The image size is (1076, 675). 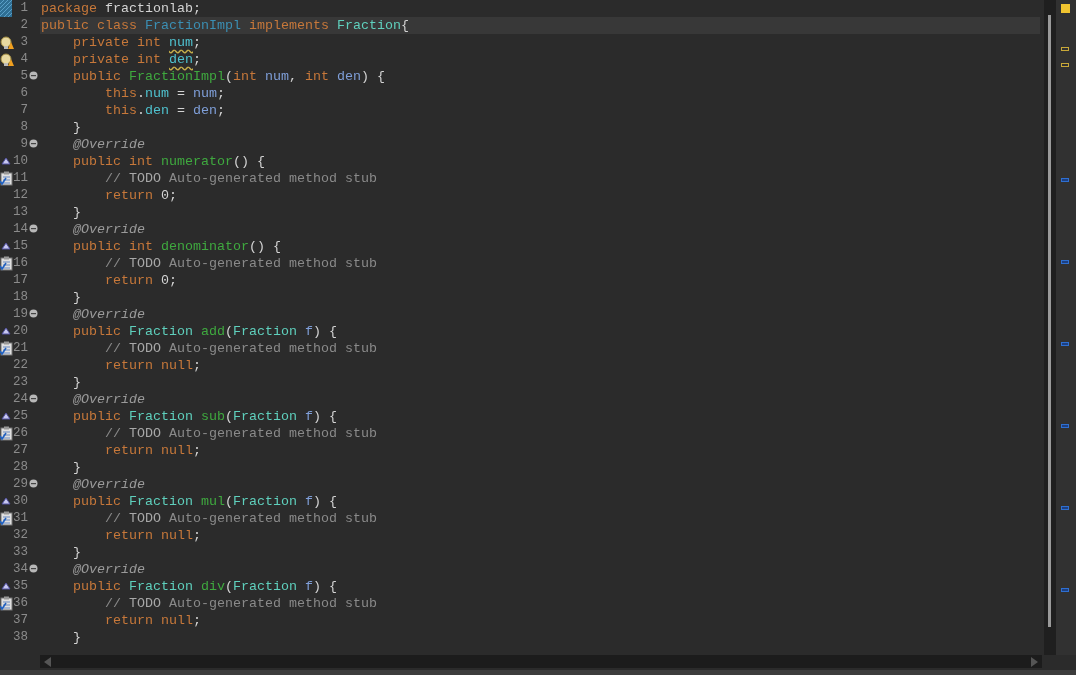 I want to click on line-number: 11, so click(x=20, y=178).